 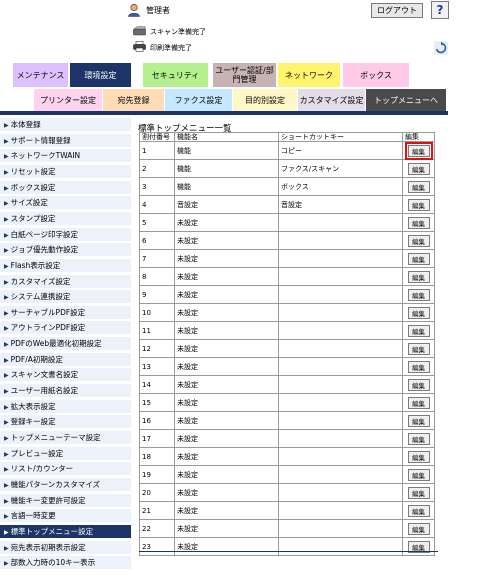 What do you see at coordinates (171, 48) in the screenshot?
I see `print-status: 印刷準備完了` at bounding box center [171, 48].